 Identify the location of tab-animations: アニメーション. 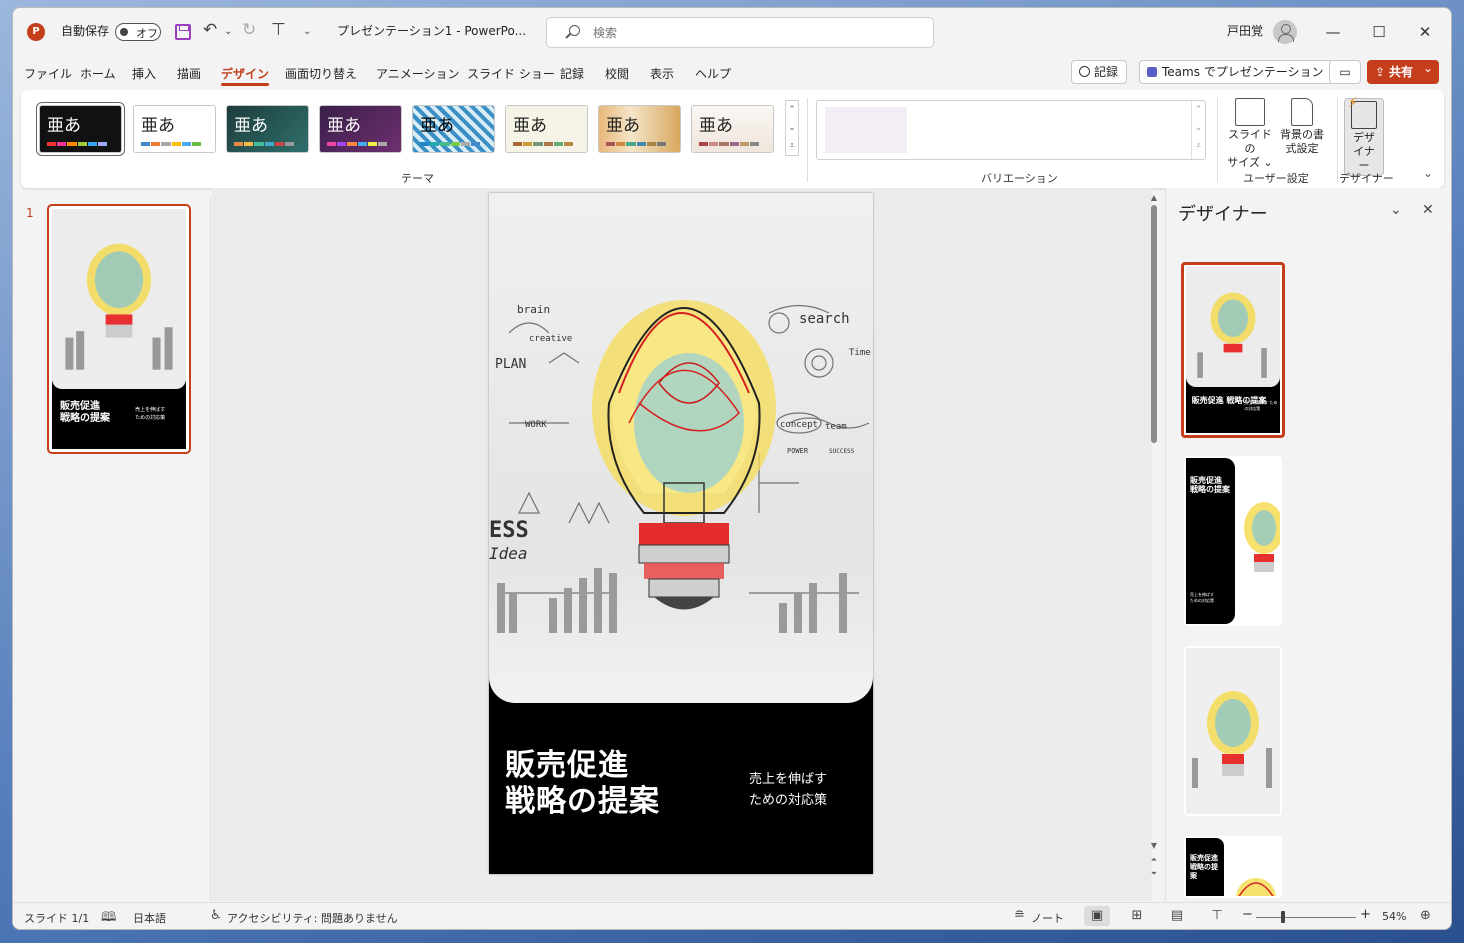
(418, 73).